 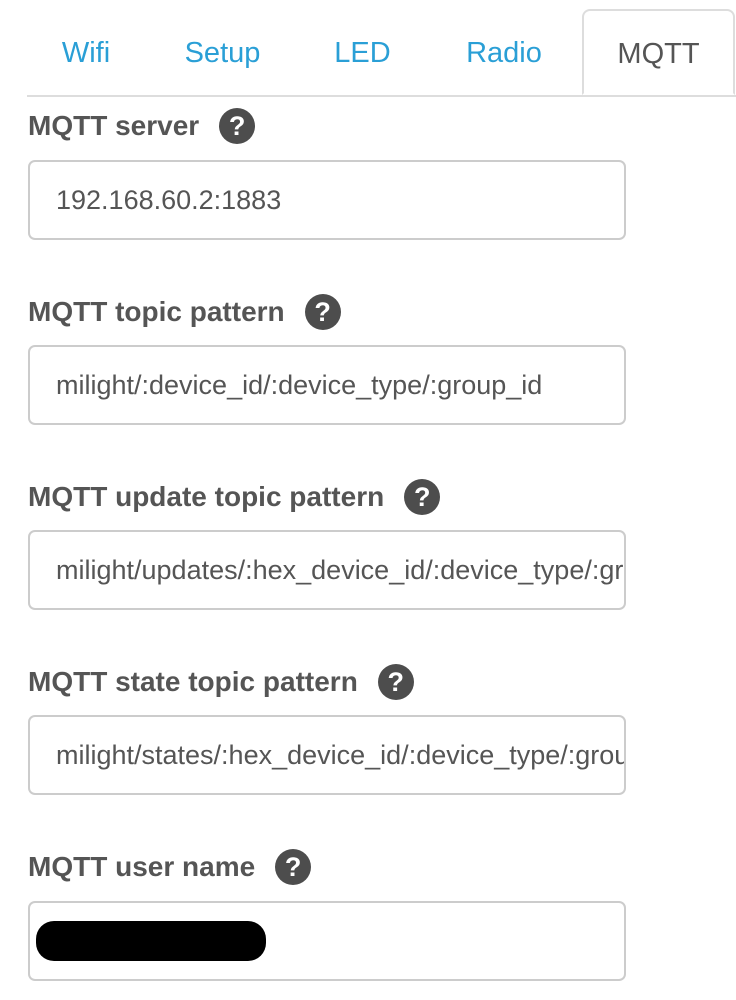 I want to click on mqtt-state-topic-pattern-label-row: MQTT state topic pattern ?, so click(x=221, y=682).